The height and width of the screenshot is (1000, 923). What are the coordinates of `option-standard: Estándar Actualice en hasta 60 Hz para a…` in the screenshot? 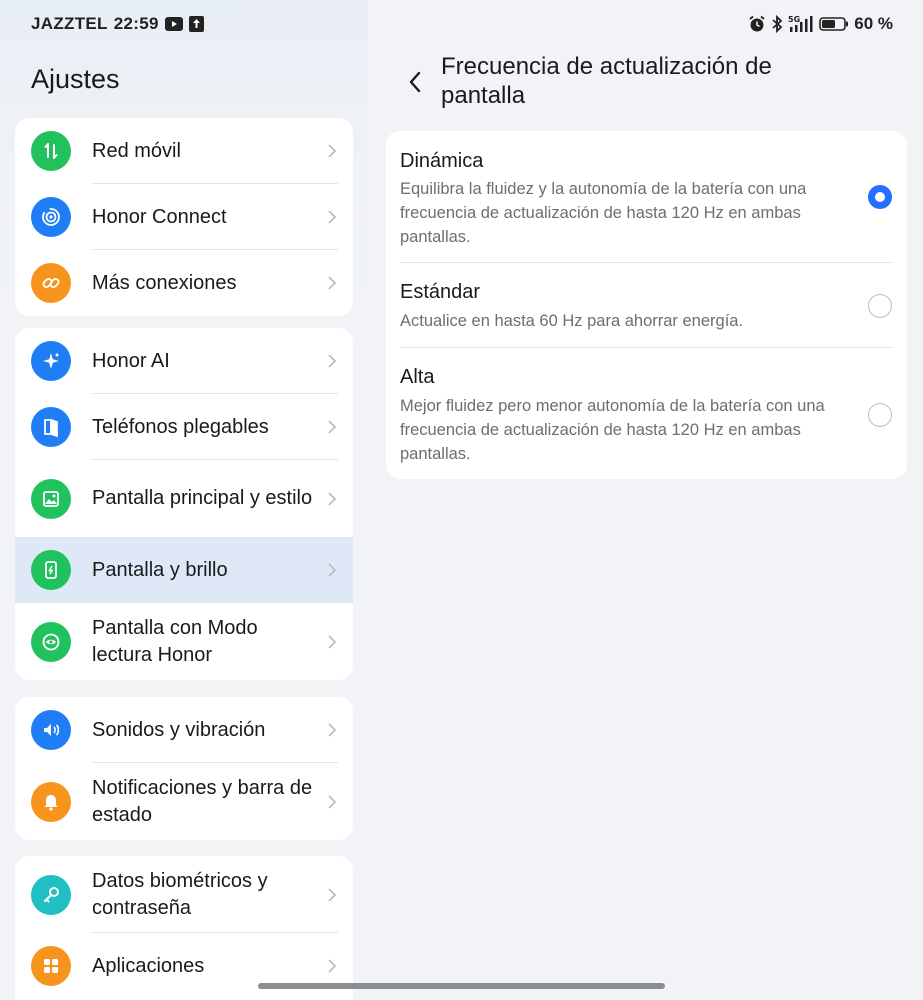 It's located at (646, 305).